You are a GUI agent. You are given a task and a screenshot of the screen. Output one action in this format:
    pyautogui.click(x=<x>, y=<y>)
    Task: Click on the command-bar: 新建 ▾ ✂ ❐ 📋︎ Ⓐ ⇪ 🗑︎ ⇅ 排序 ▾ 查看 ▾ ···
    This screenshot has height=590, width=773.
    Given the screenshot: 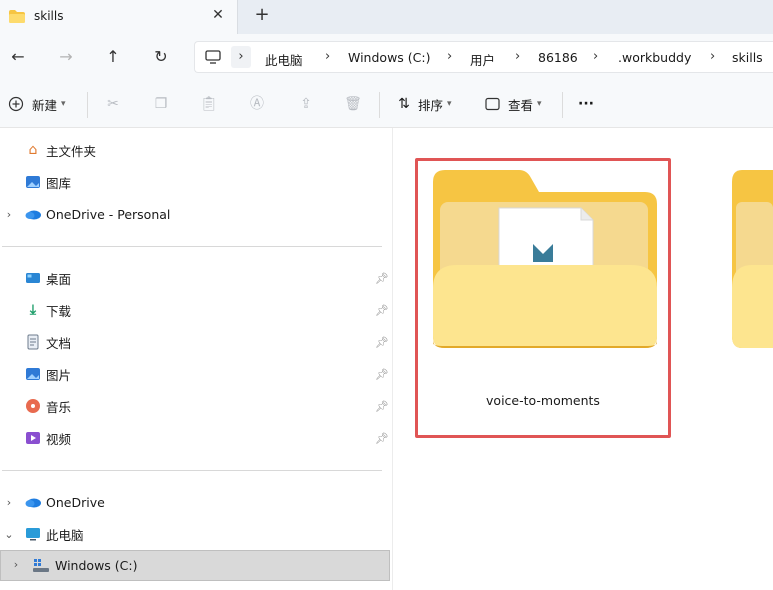 What is the action you would take?
    pyautogui.click(x=386, y=104)
    